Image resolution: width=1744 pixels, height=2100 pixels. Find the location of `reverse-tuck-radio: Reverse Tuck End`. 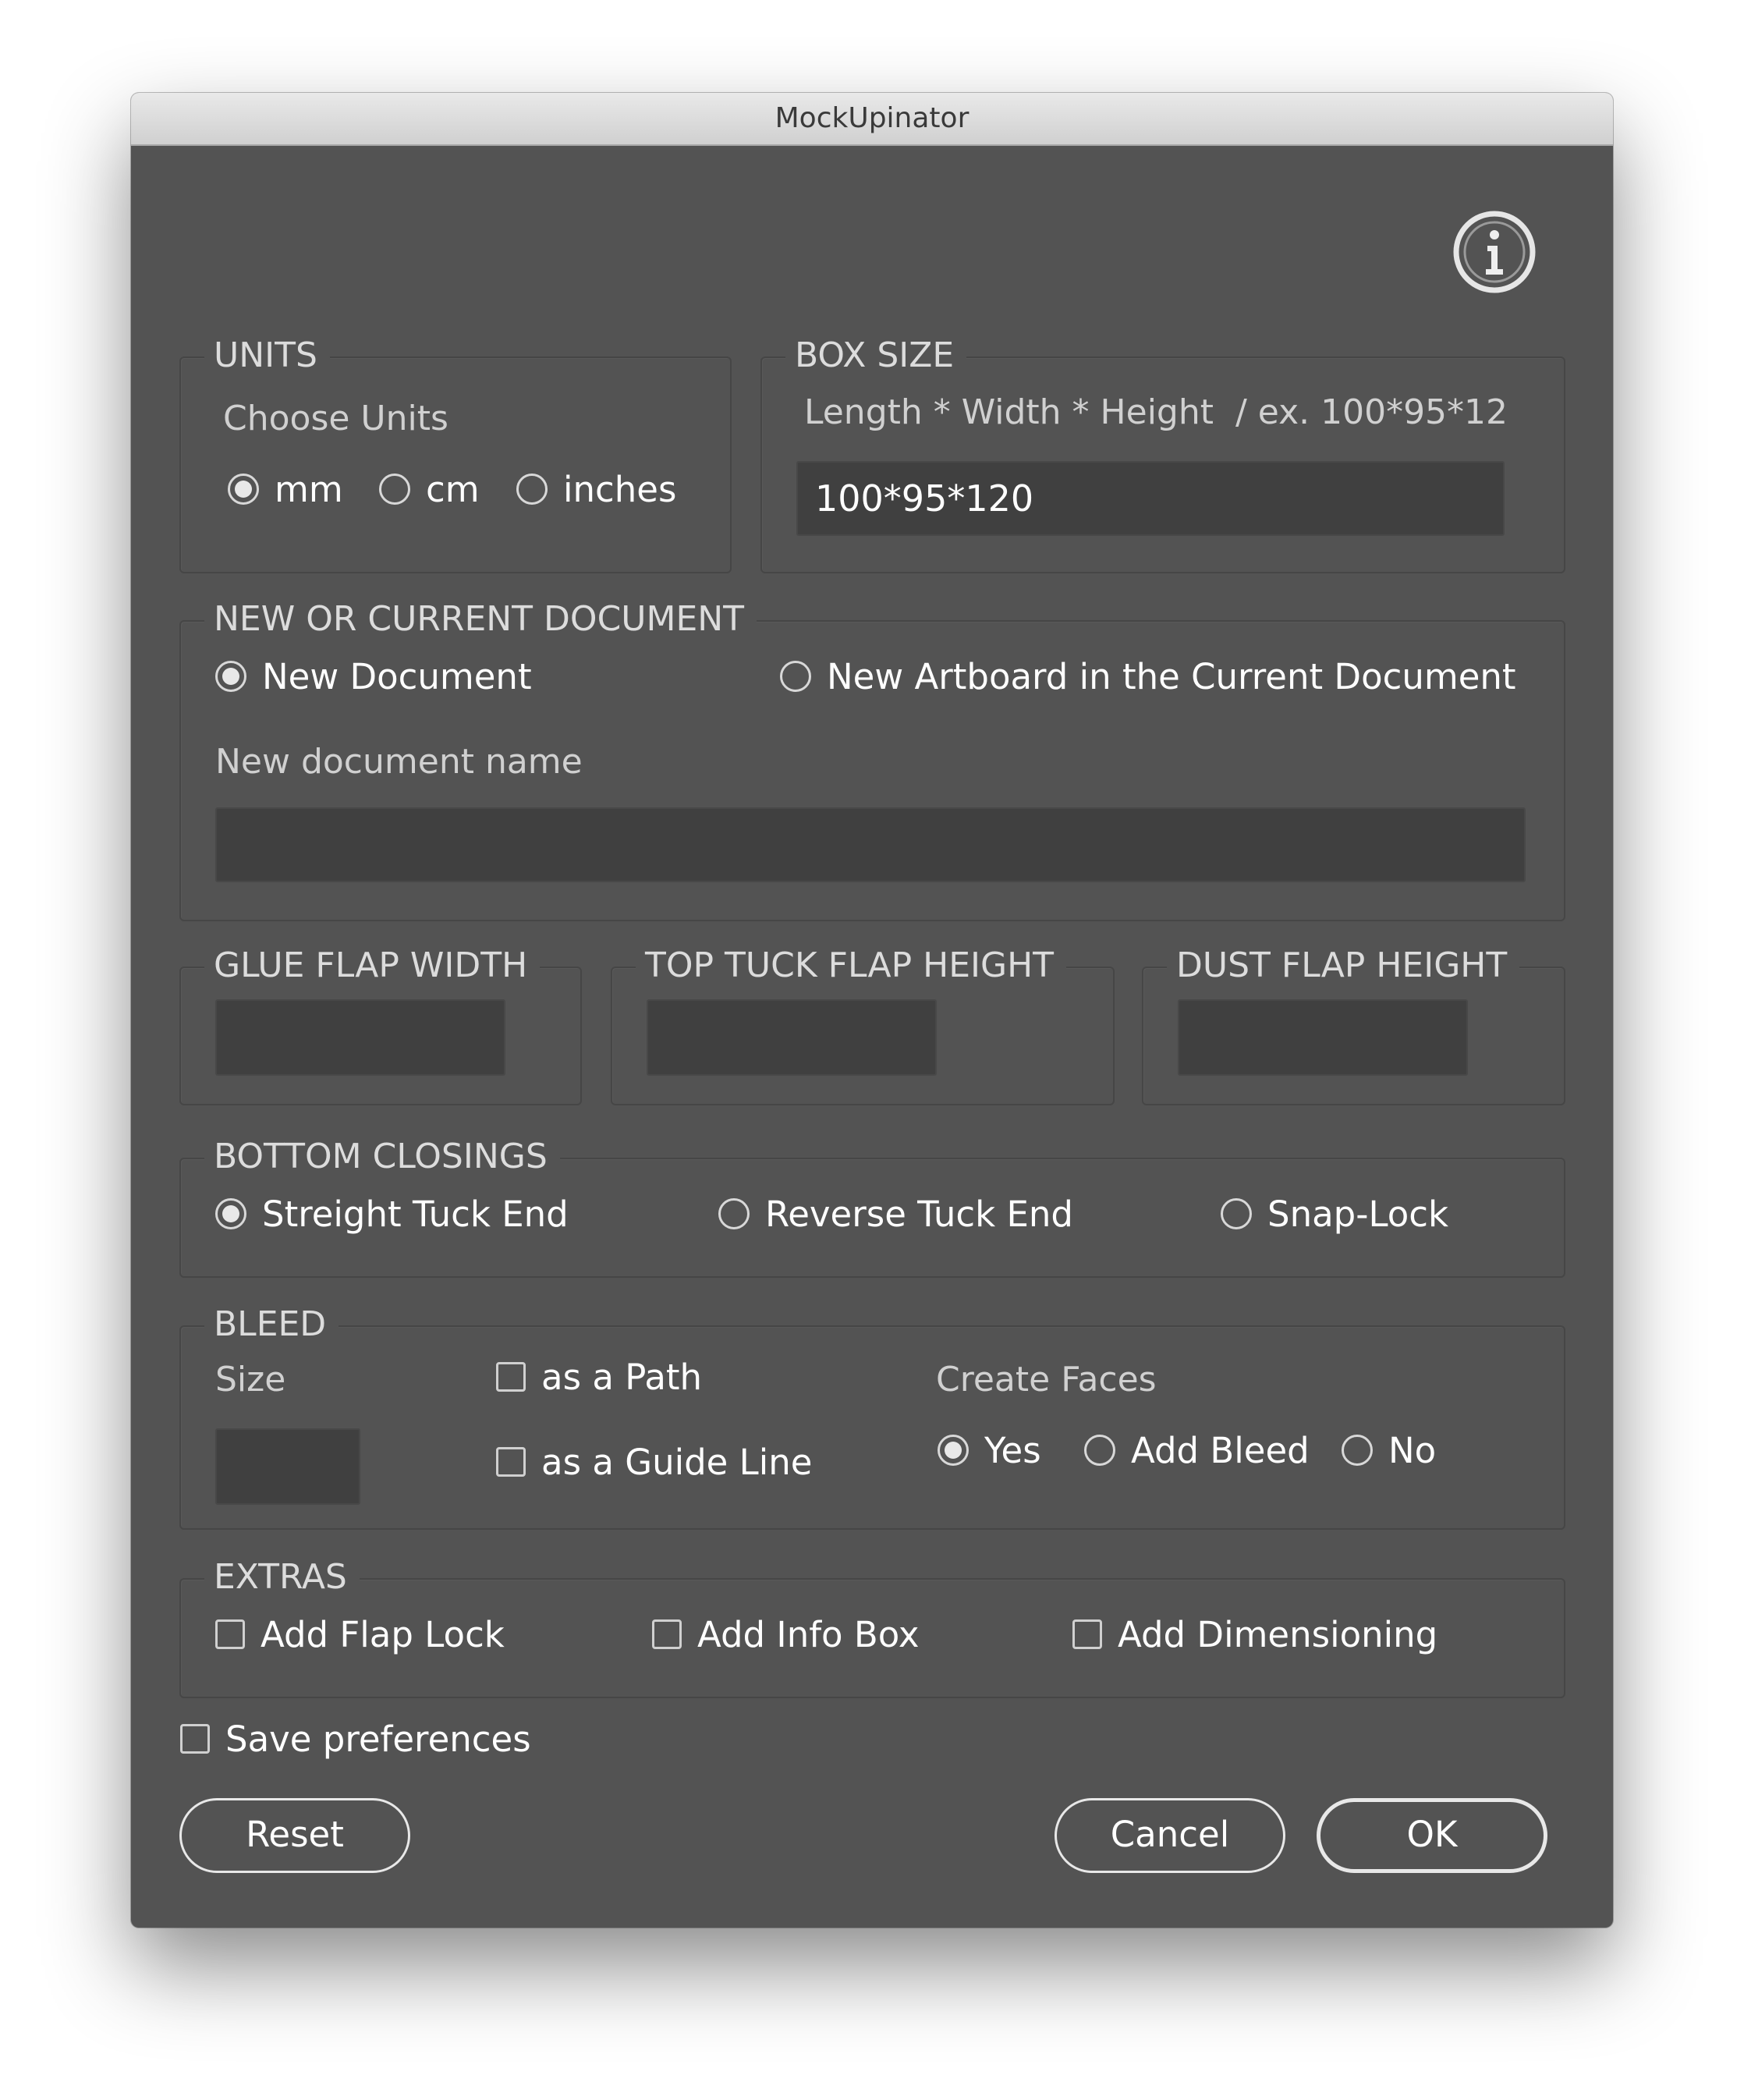

reverse-tuck-radio: Reverse Tuck End is located at coordinates (895, 1213).